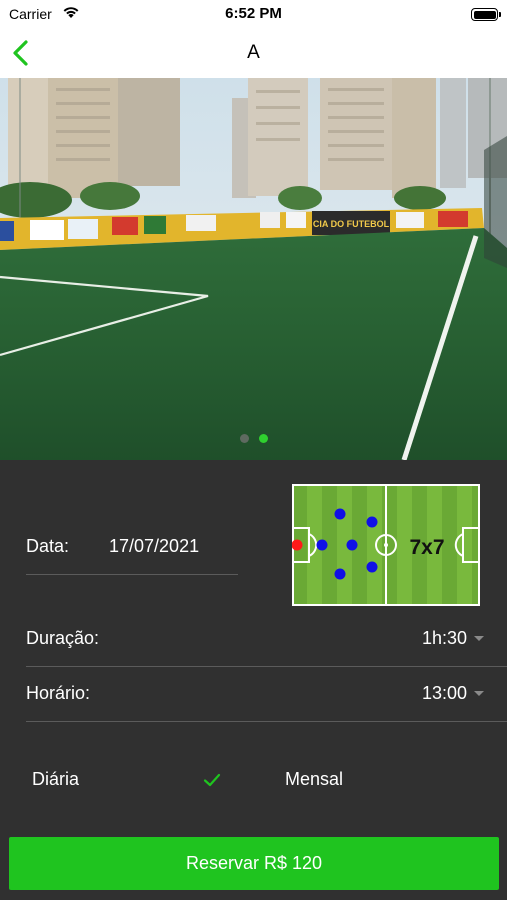  What do you see at coordinates (63, 638) in the screenshot?
I see `duration-label: Duração:` at bounding box center [63, 638].